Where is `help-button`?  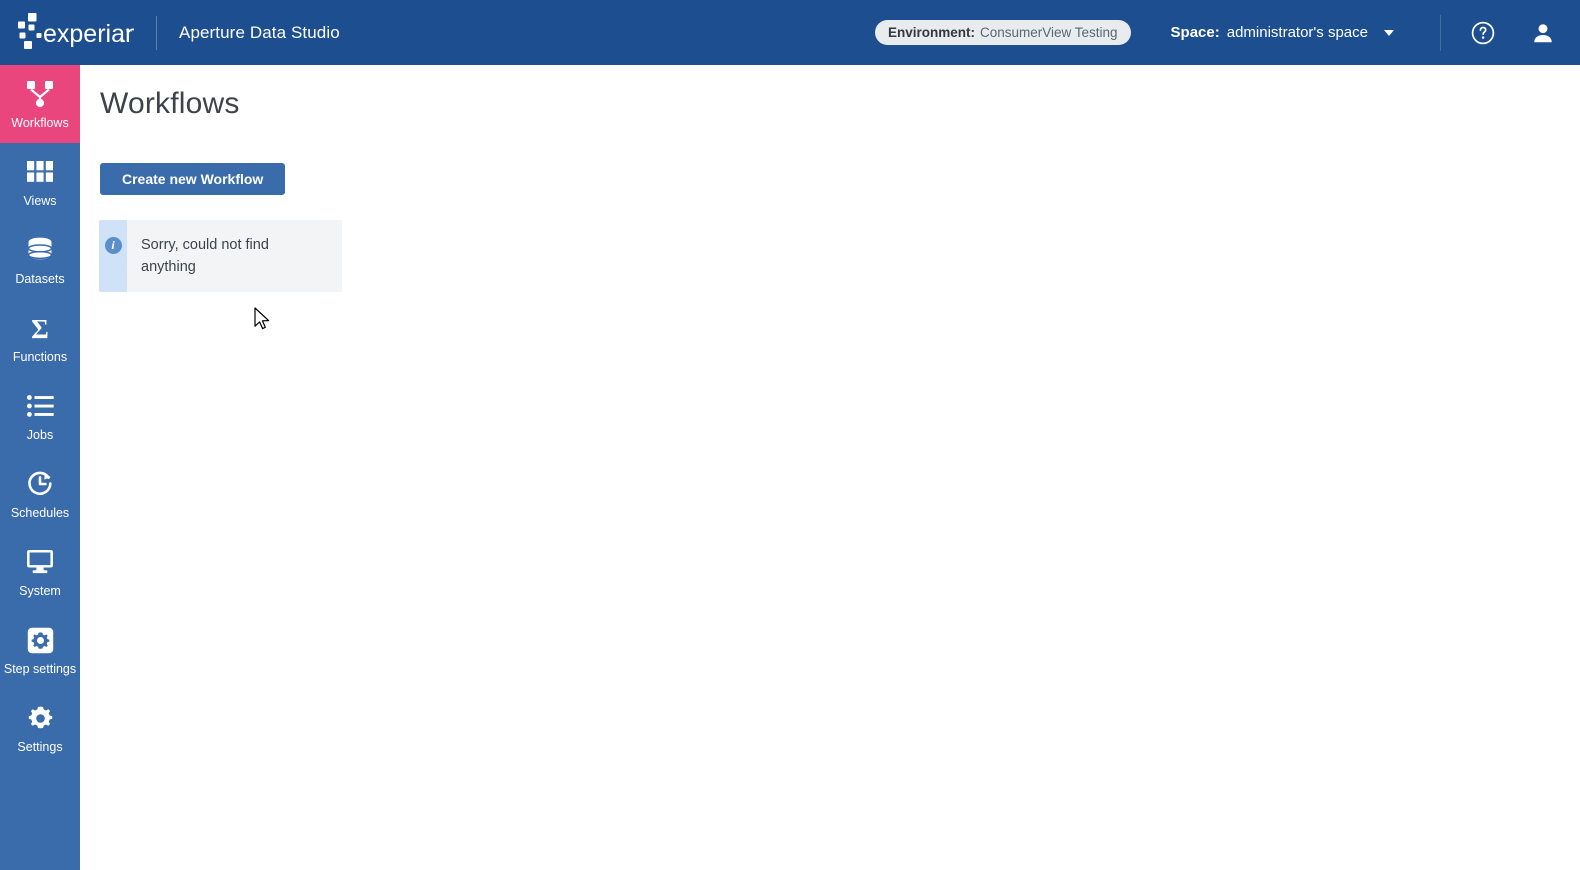 help-button is located at coordinates (1483, 33).